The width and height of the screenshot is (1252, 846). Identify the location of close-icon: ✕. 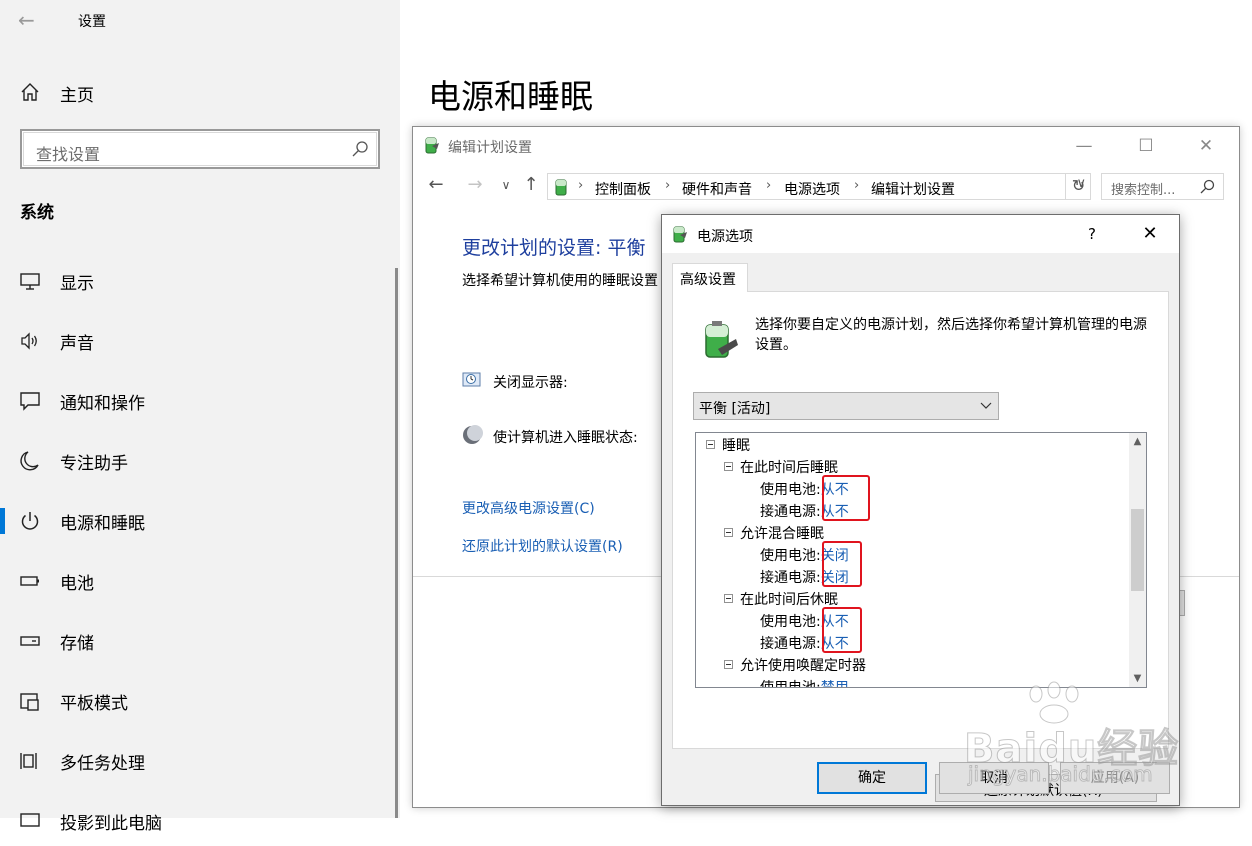
(1150, 234).